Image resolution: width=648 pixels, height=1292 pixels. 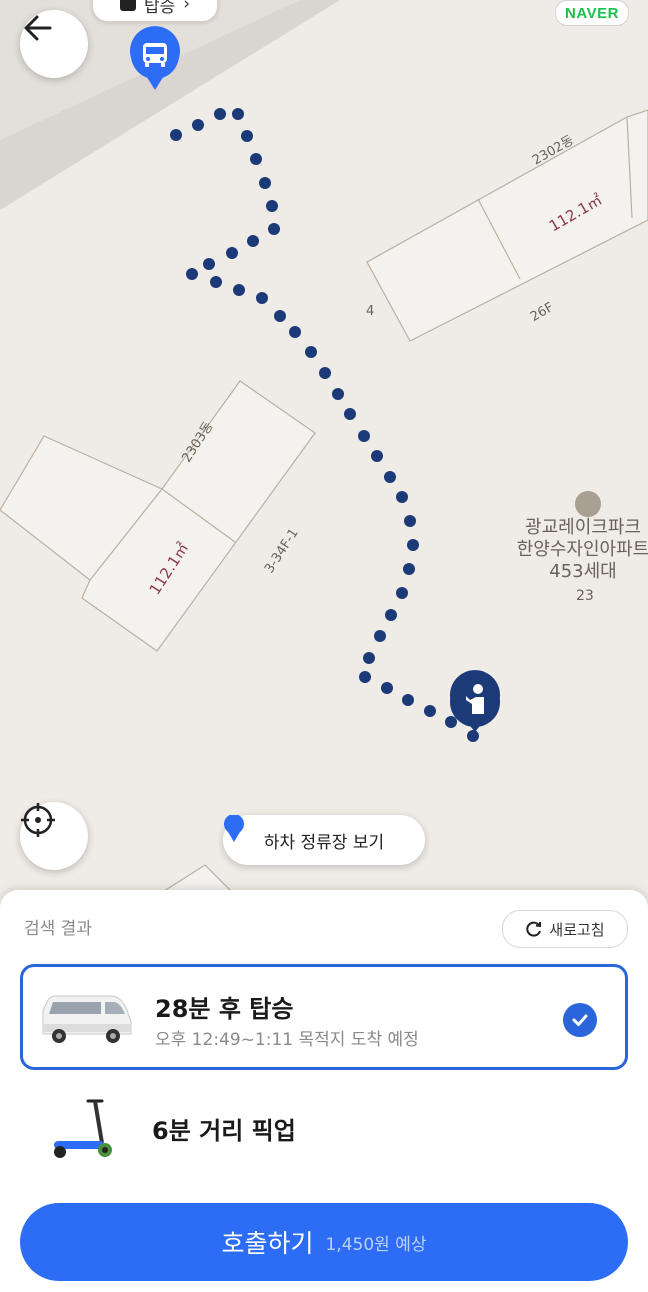 What do you see at coordinates (83, 1128) in the screenshot?
I see `kickscooter-icon` at bounding box center [83, 1128].